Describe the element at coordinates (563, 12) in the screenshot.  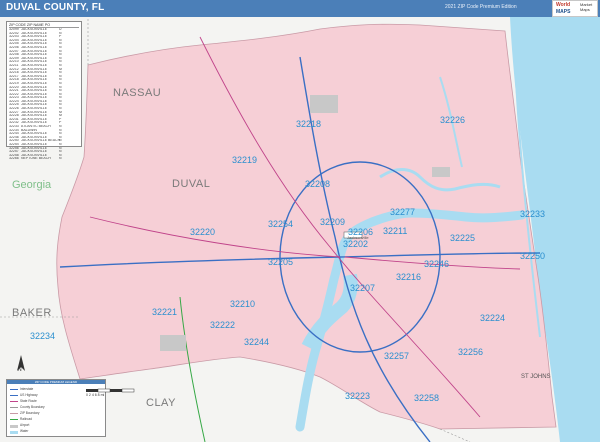
I see `logo-line2: MAPS` at that location.